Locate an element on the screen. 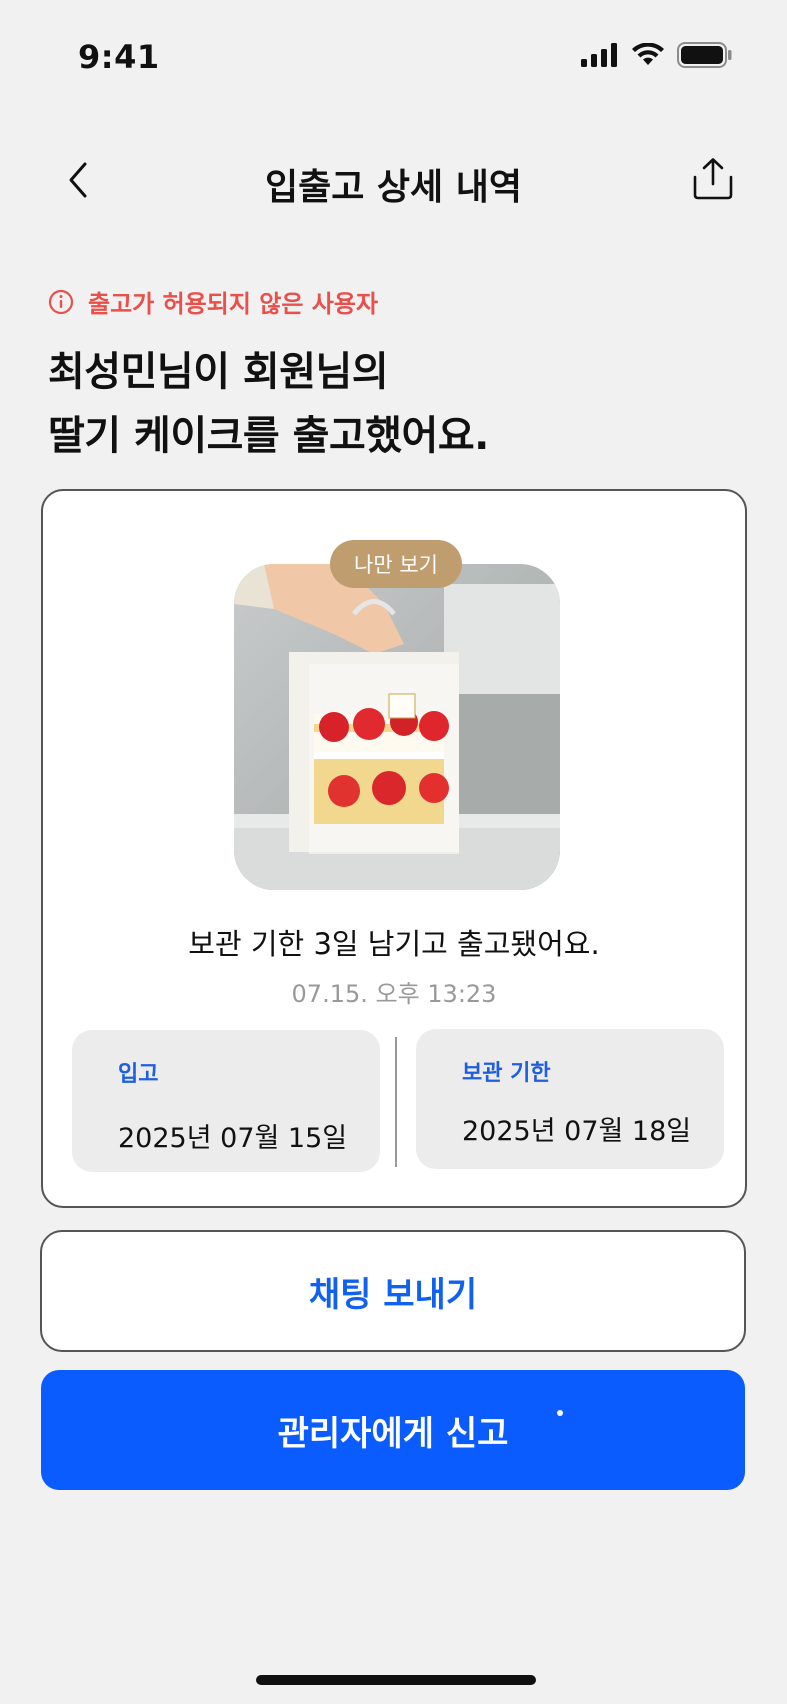  headline-line-1: 최성민님이 회원님의 is located at coordinates (218, 372).